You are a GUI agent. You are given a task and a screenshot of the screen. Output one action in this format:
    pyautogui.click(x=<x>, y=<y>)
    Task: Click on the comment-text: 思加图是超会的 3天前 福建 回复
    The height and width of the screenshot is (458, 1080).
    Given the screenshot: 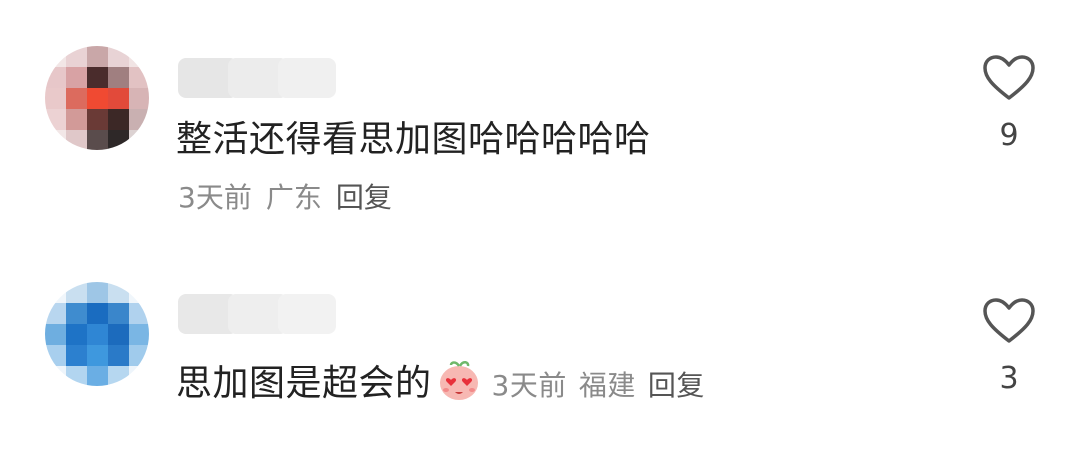 What is the action you would take?
    pyautogui.click(x=446, y=380)
    